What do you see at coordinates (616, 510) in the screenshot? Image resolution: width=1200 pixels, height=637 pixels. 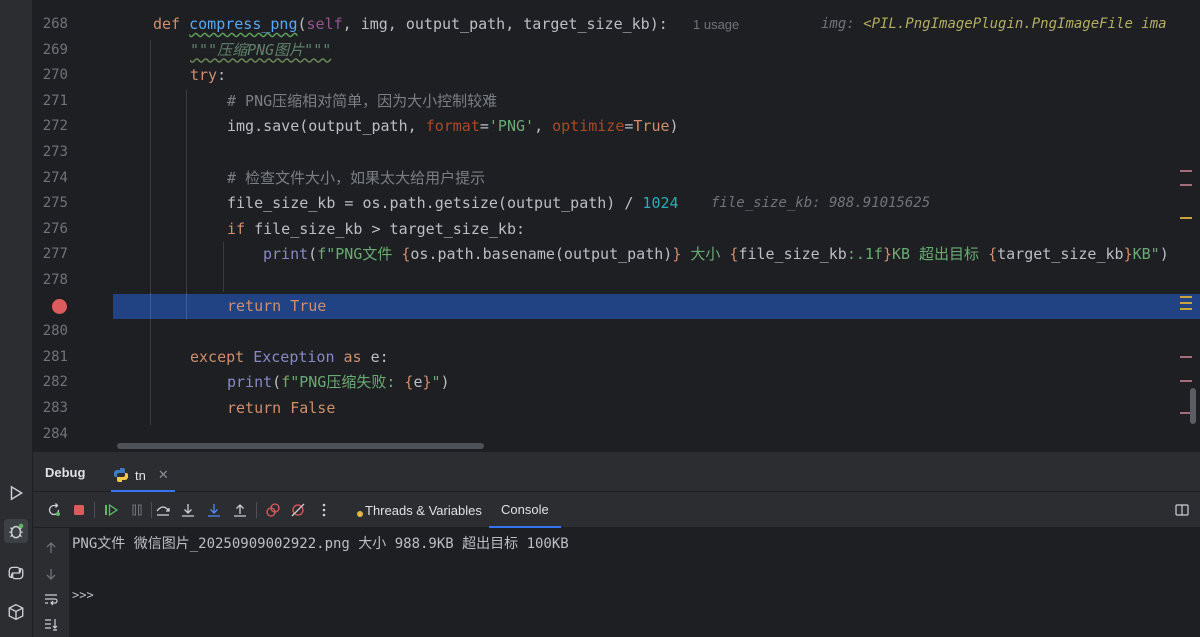 I see `debug-toolbar: Threads & Variables Console` at bounding box center [616, 510].